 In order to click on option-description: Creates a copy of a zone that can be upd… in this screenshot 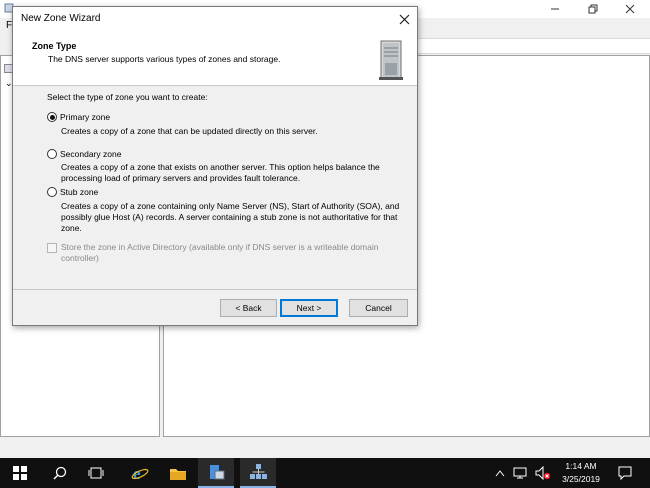, I will do `click(189, 131)`.